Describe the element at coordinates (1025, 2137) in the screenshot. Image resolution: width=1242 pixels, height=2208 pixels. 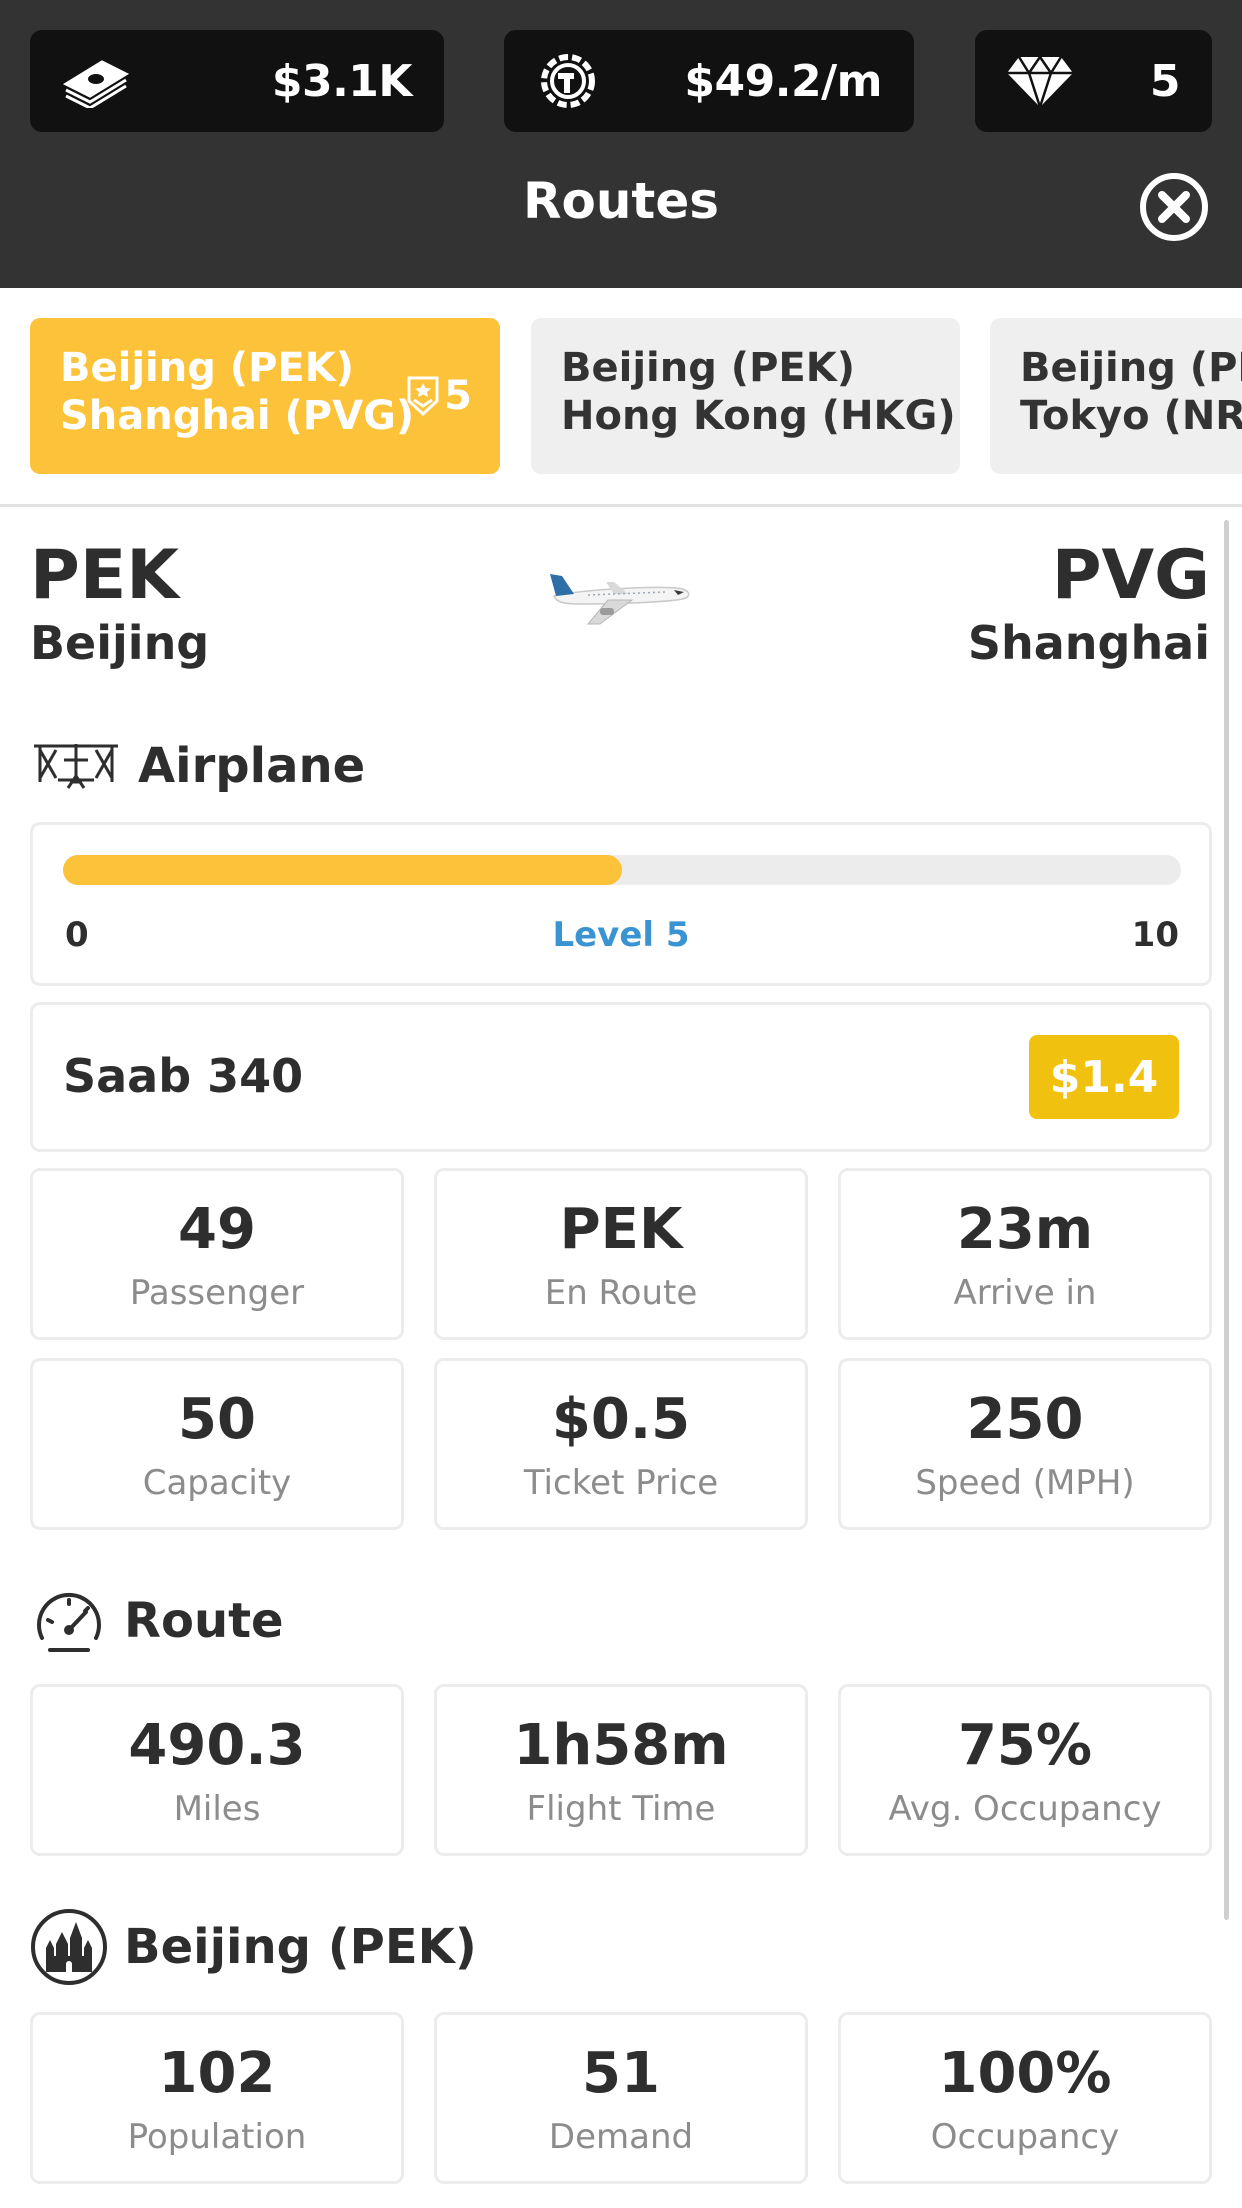
I see `stat-label: Occupancy` at that location.